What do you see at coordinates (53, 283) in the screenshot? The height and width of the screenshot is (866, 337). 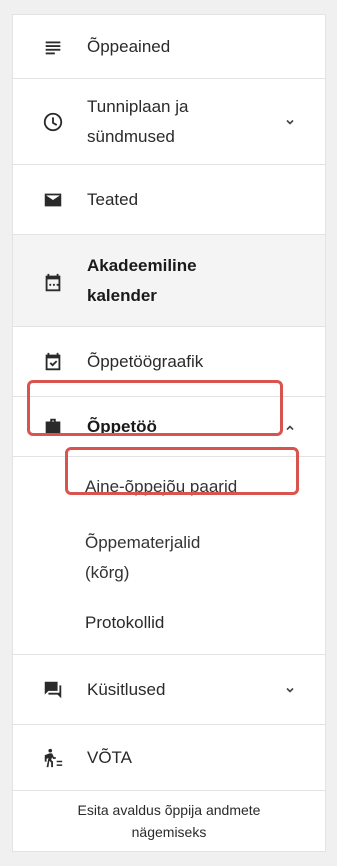 I see `calendar-icon` at bounding box center [53, 283].